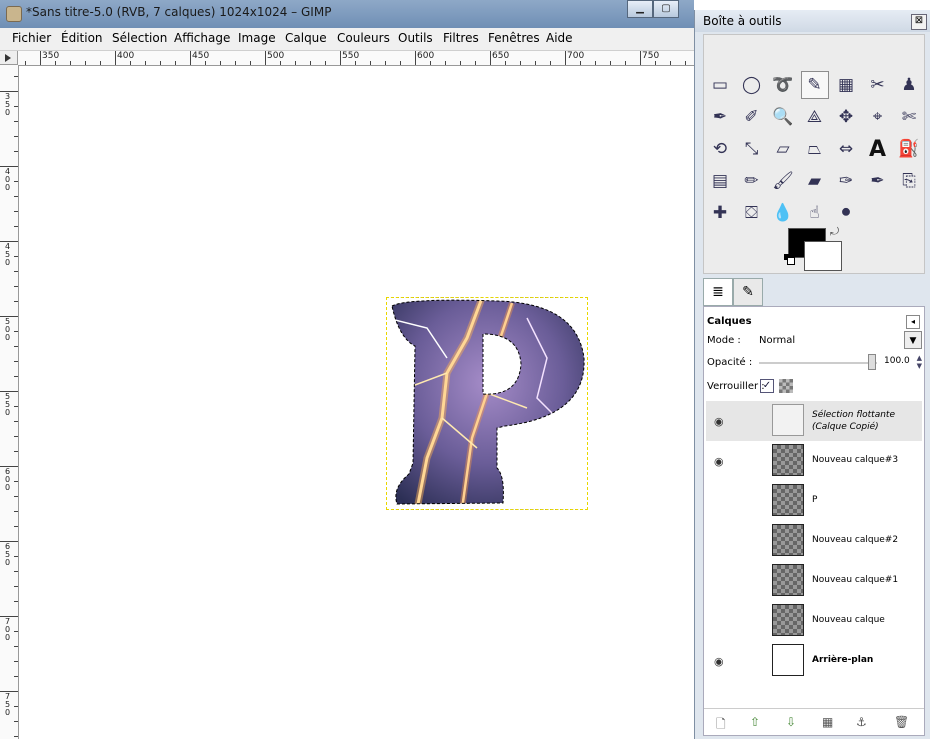 The image size is (930, 739). What do you see at coordinates (720, 85) in the screenshot?
I see `rect-select-icon: ▭` at bounding box center [720, 85].